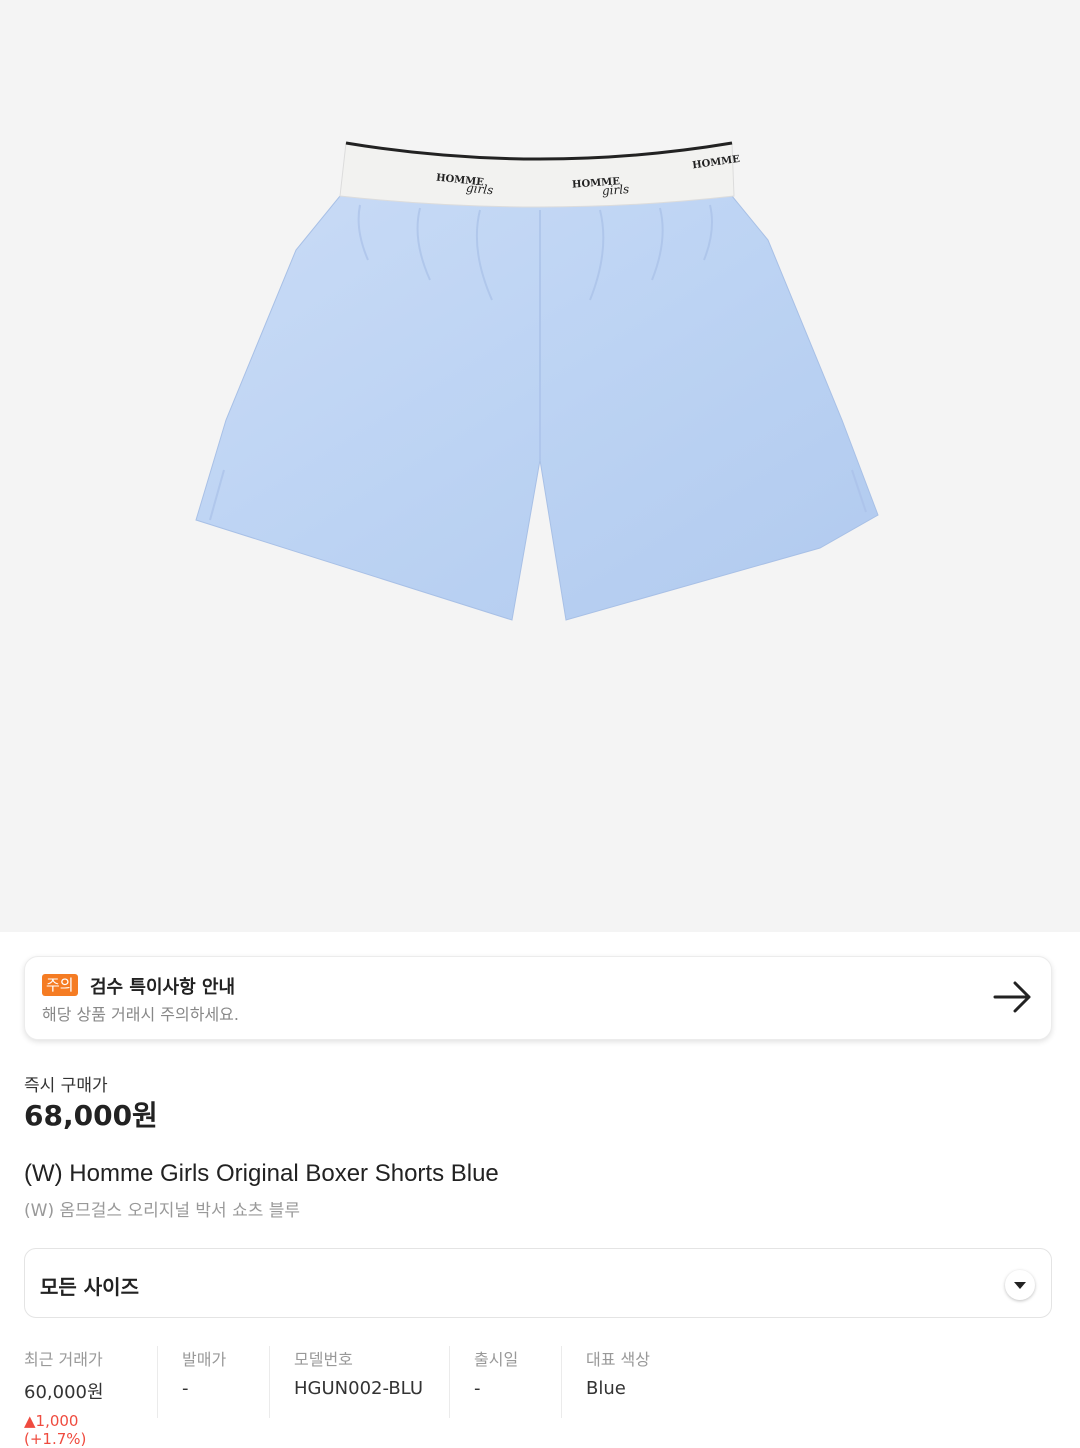 The height and width of the screenshot is (1448, 1080). Describe the element at coordinates (606, 1388) in the screenshot. I see `info-value: Blue` at that location.